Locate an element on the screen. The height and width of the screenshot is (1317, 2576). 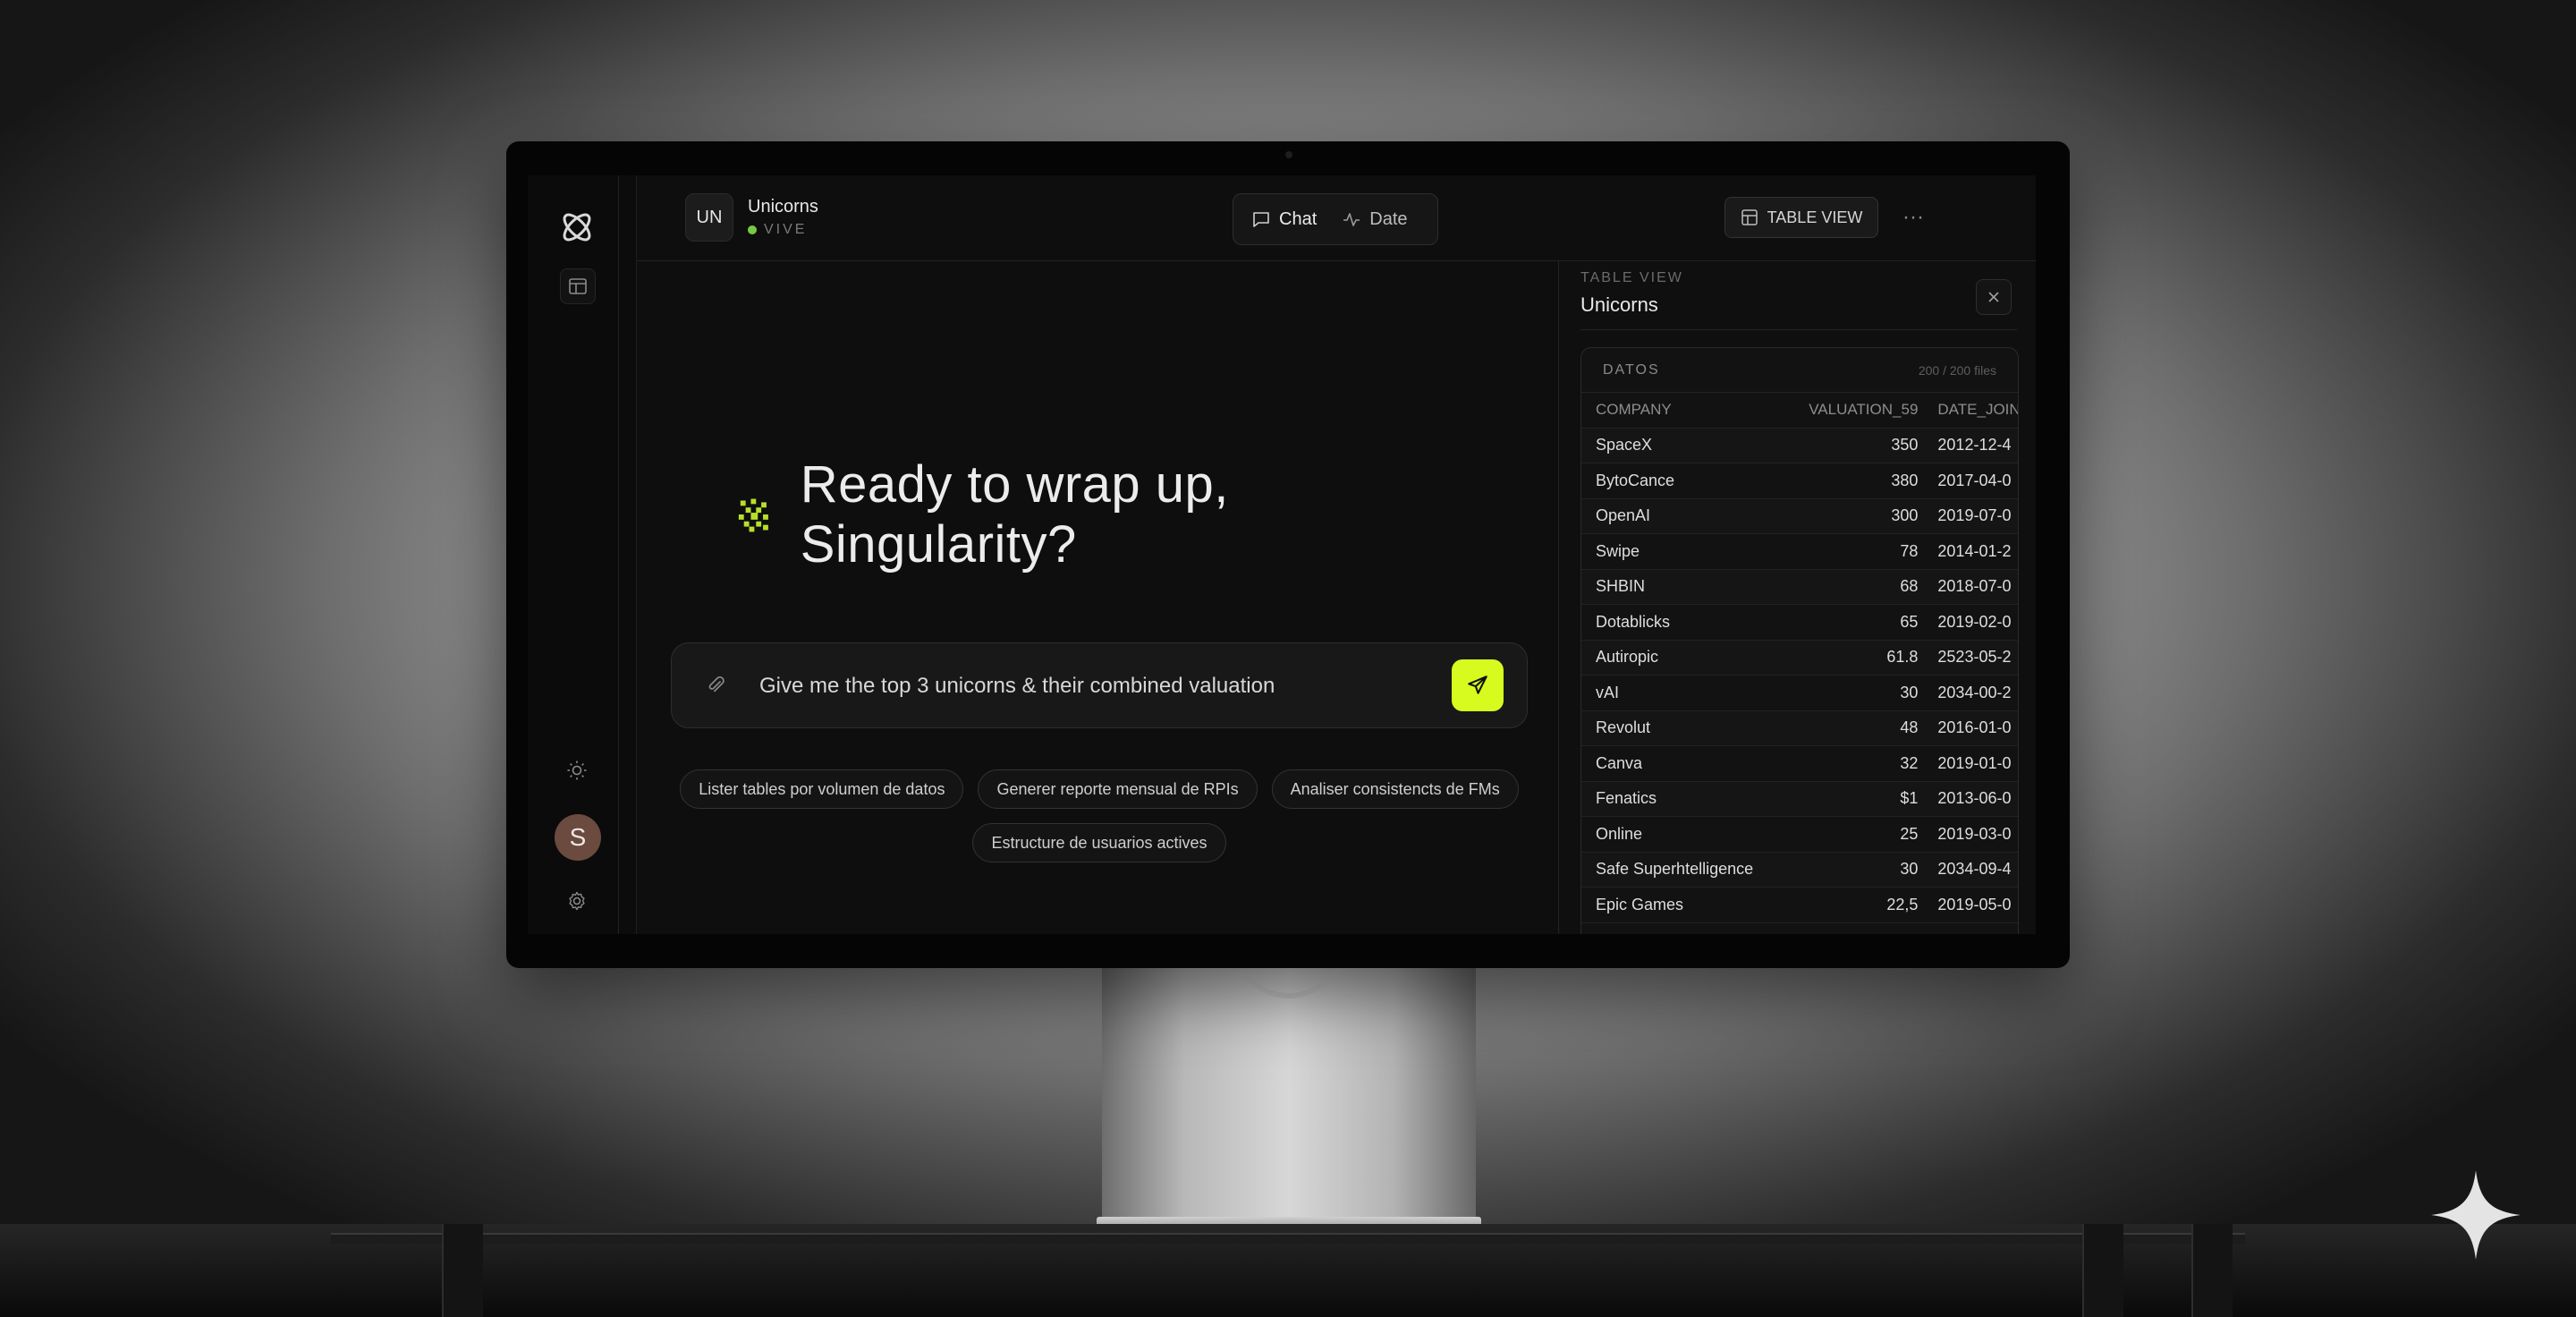
close-icon is located at coordinates (1993, 297).